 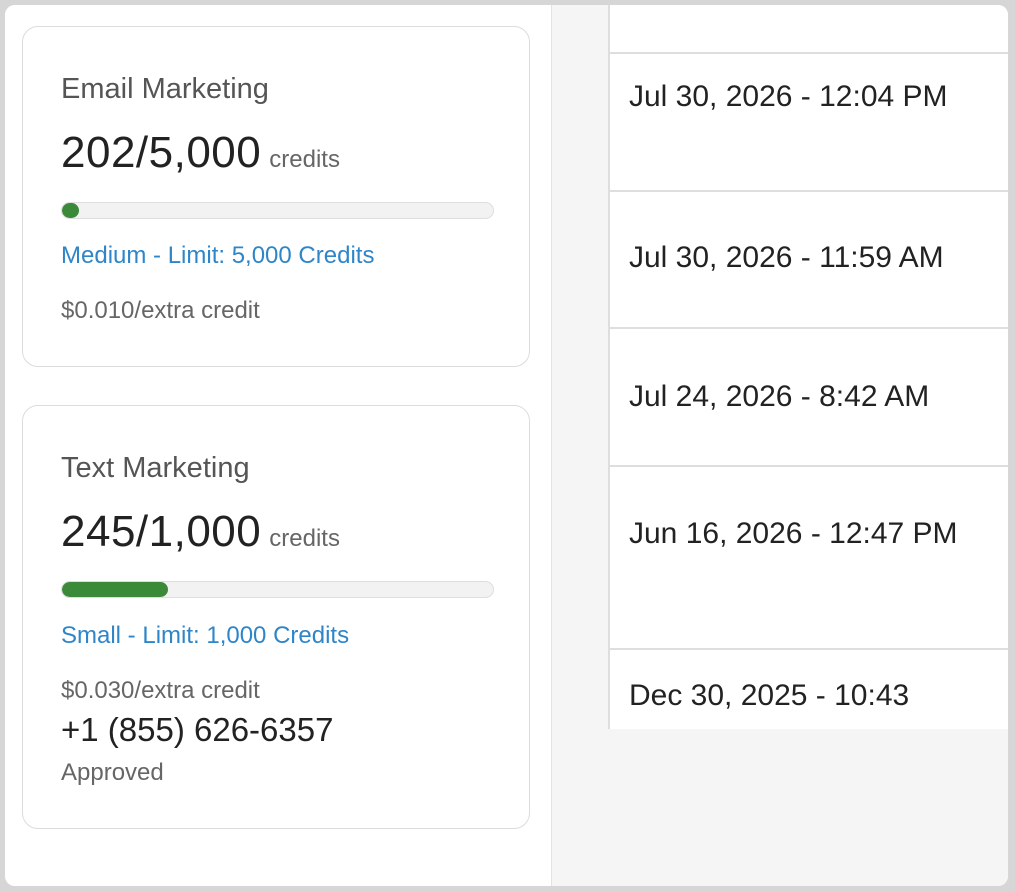 What do you see at coordinates (786, 257) in the screenshot?
I see `date-text: Jul 30, 2026 - 11:59 AM` at bounding box center [786, 257].